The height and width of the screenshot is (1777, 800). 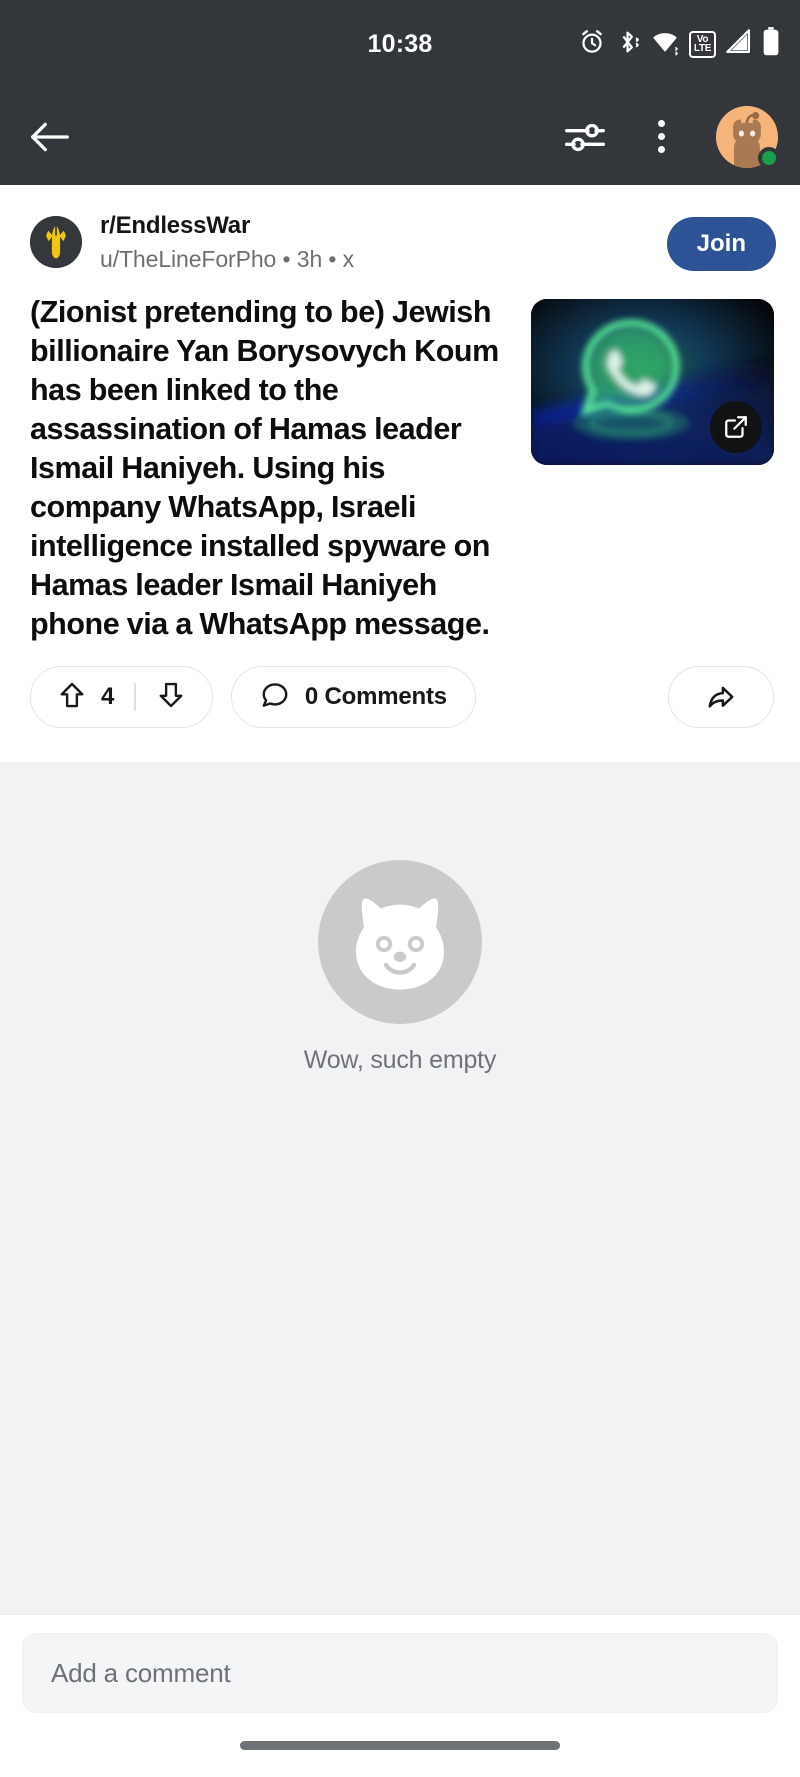 I want to click on overflow-menu-icon, so click(x=661, y=137).